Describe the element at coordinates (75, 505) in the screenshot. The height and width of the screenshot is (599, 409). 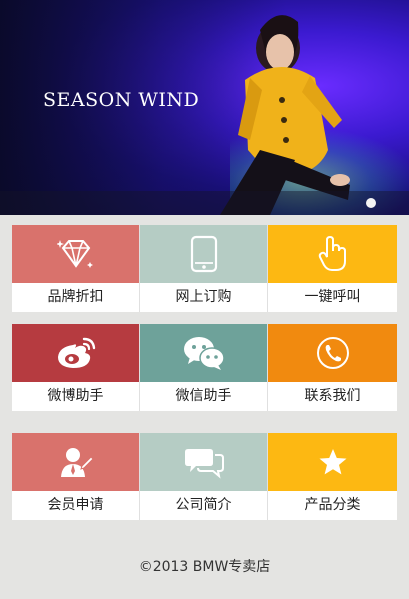
I see `tile-label: 会员申请` at that location.